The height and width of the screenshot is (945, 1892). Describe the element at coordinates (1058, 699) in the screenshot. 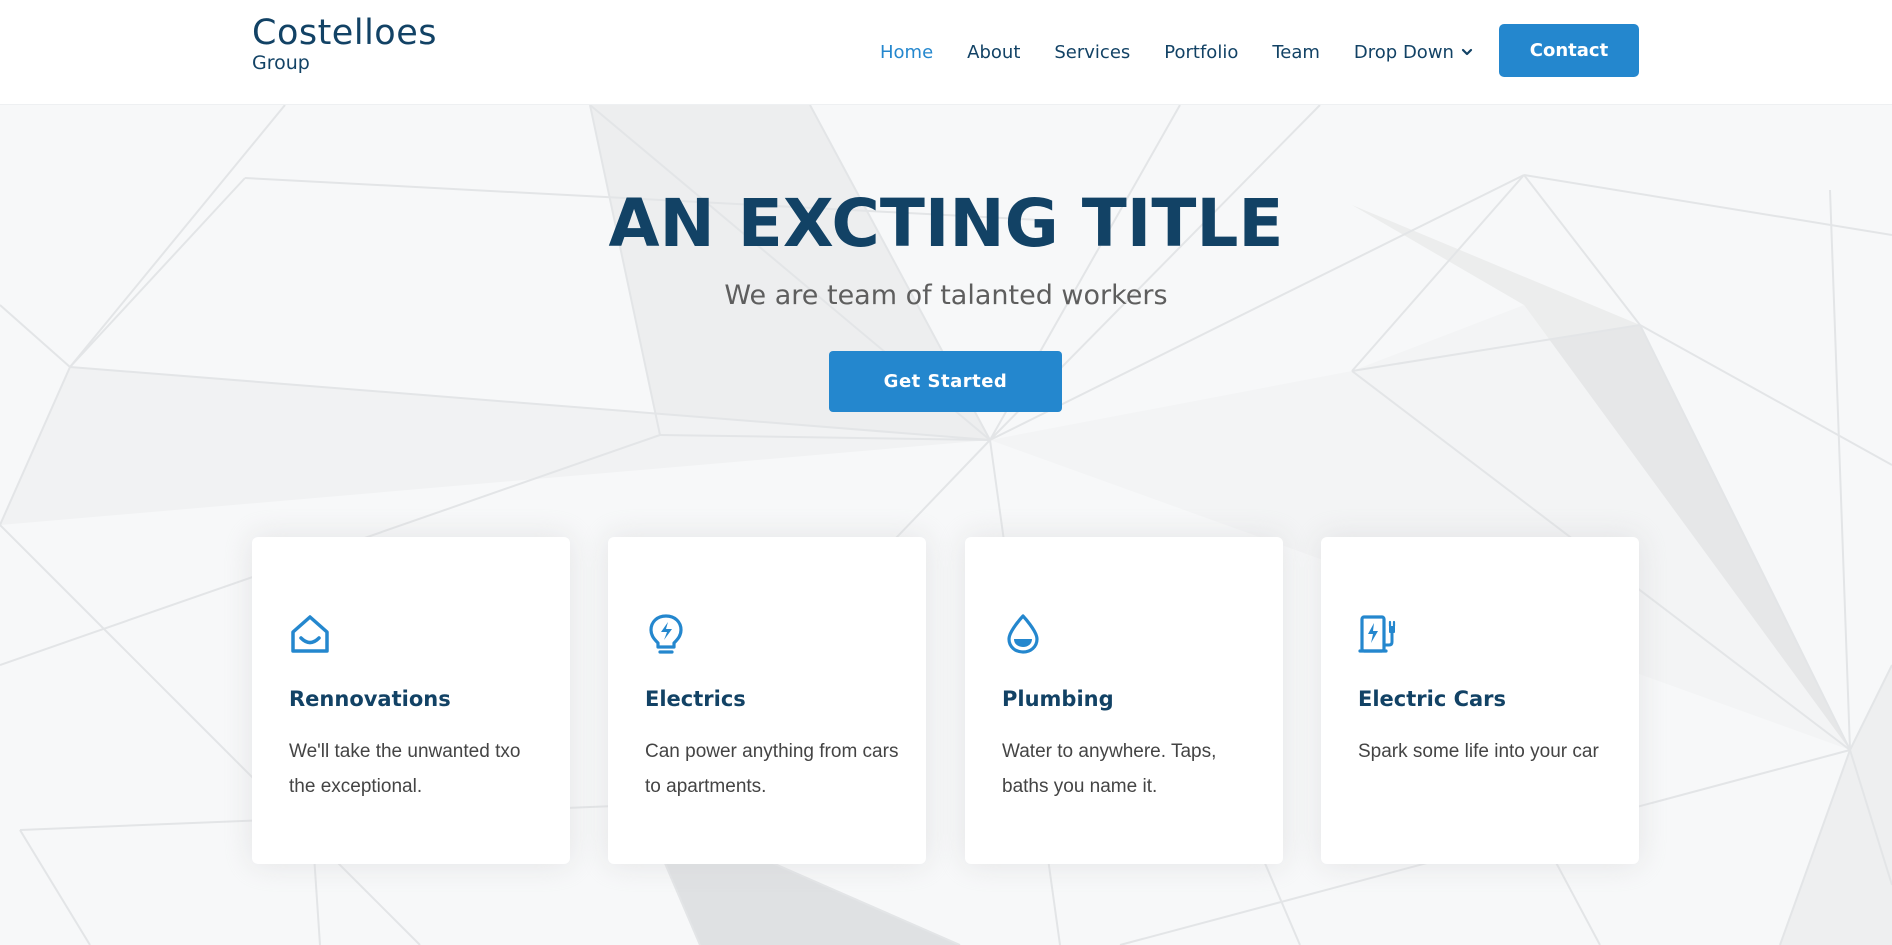

I see `service-title: Plumbing` at that location.